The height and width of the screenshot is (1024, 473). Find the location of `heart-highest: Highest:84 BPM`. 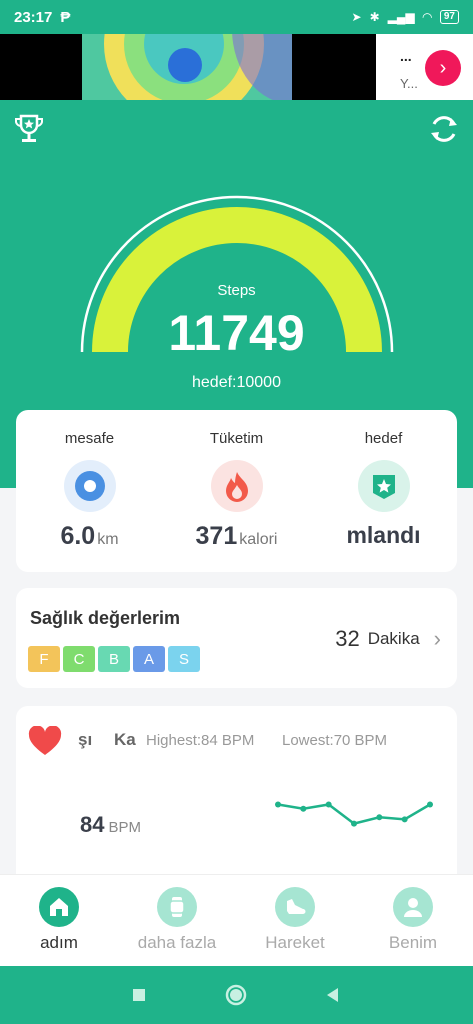

heart-highest: Highest:84 BPM is located at coordinates (200, 740).